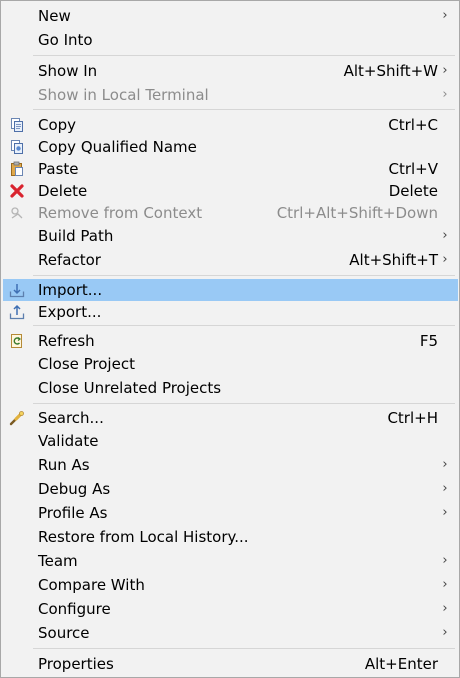 Image resolution: width=460 pixels, height=678 pixels. What do you see at coordinates (230, 585) in the screenshot?
I see `menu-item-compare-with: Compare With ›` at bounding box center [230, 585].